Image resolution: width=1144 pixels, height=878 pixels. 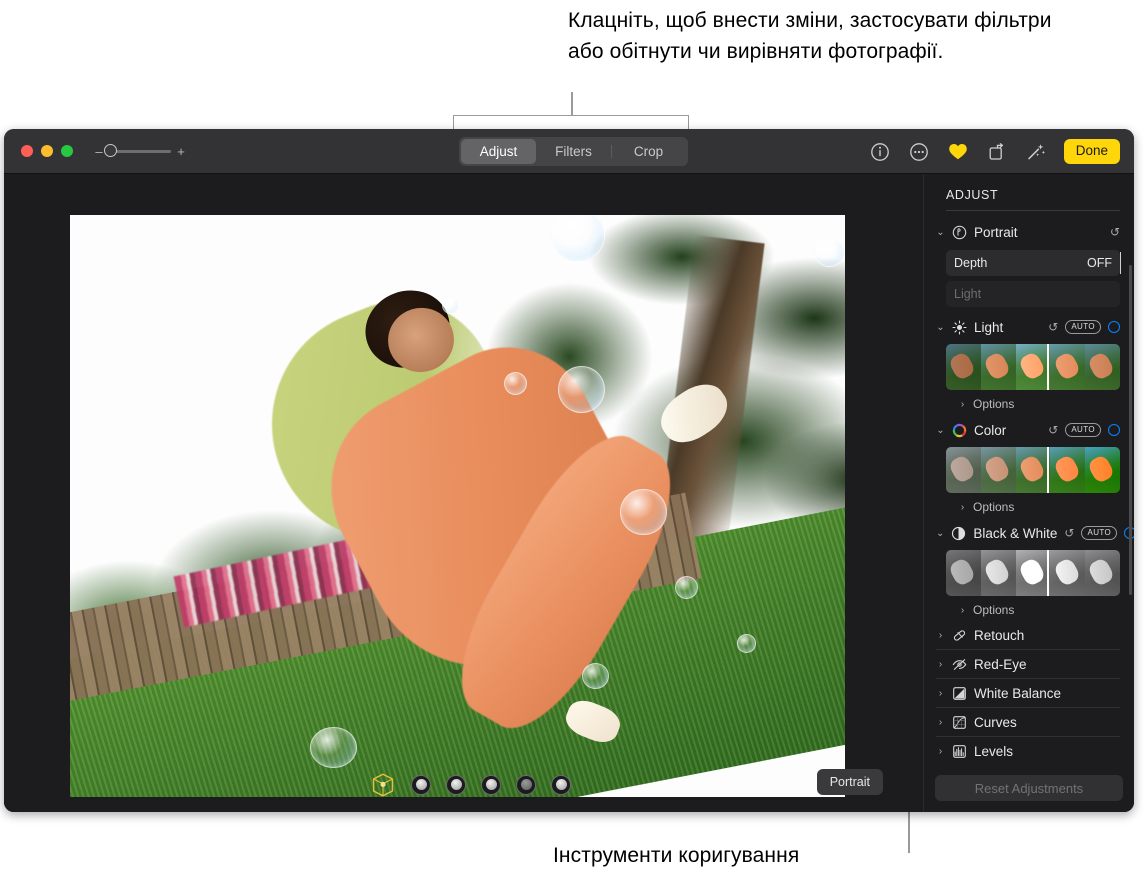 What do you see at coordinates (1028, 750) in the screenshot?
I see `list-item-levels: › Levels` at bounding box center [1028, 750].